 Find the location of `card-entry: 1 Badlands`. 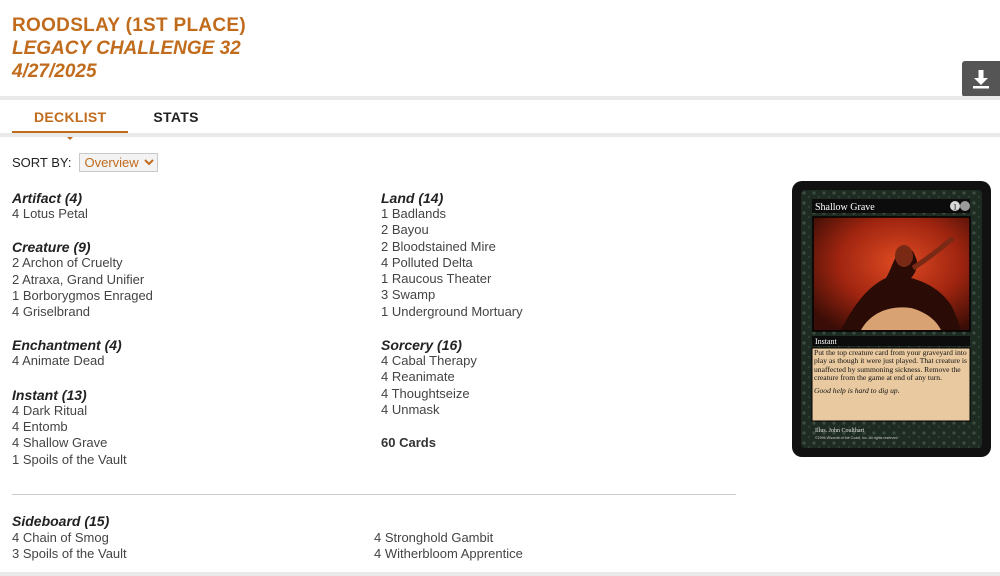

card-entry: 1 Badlands is located at coordinates (556, 214).